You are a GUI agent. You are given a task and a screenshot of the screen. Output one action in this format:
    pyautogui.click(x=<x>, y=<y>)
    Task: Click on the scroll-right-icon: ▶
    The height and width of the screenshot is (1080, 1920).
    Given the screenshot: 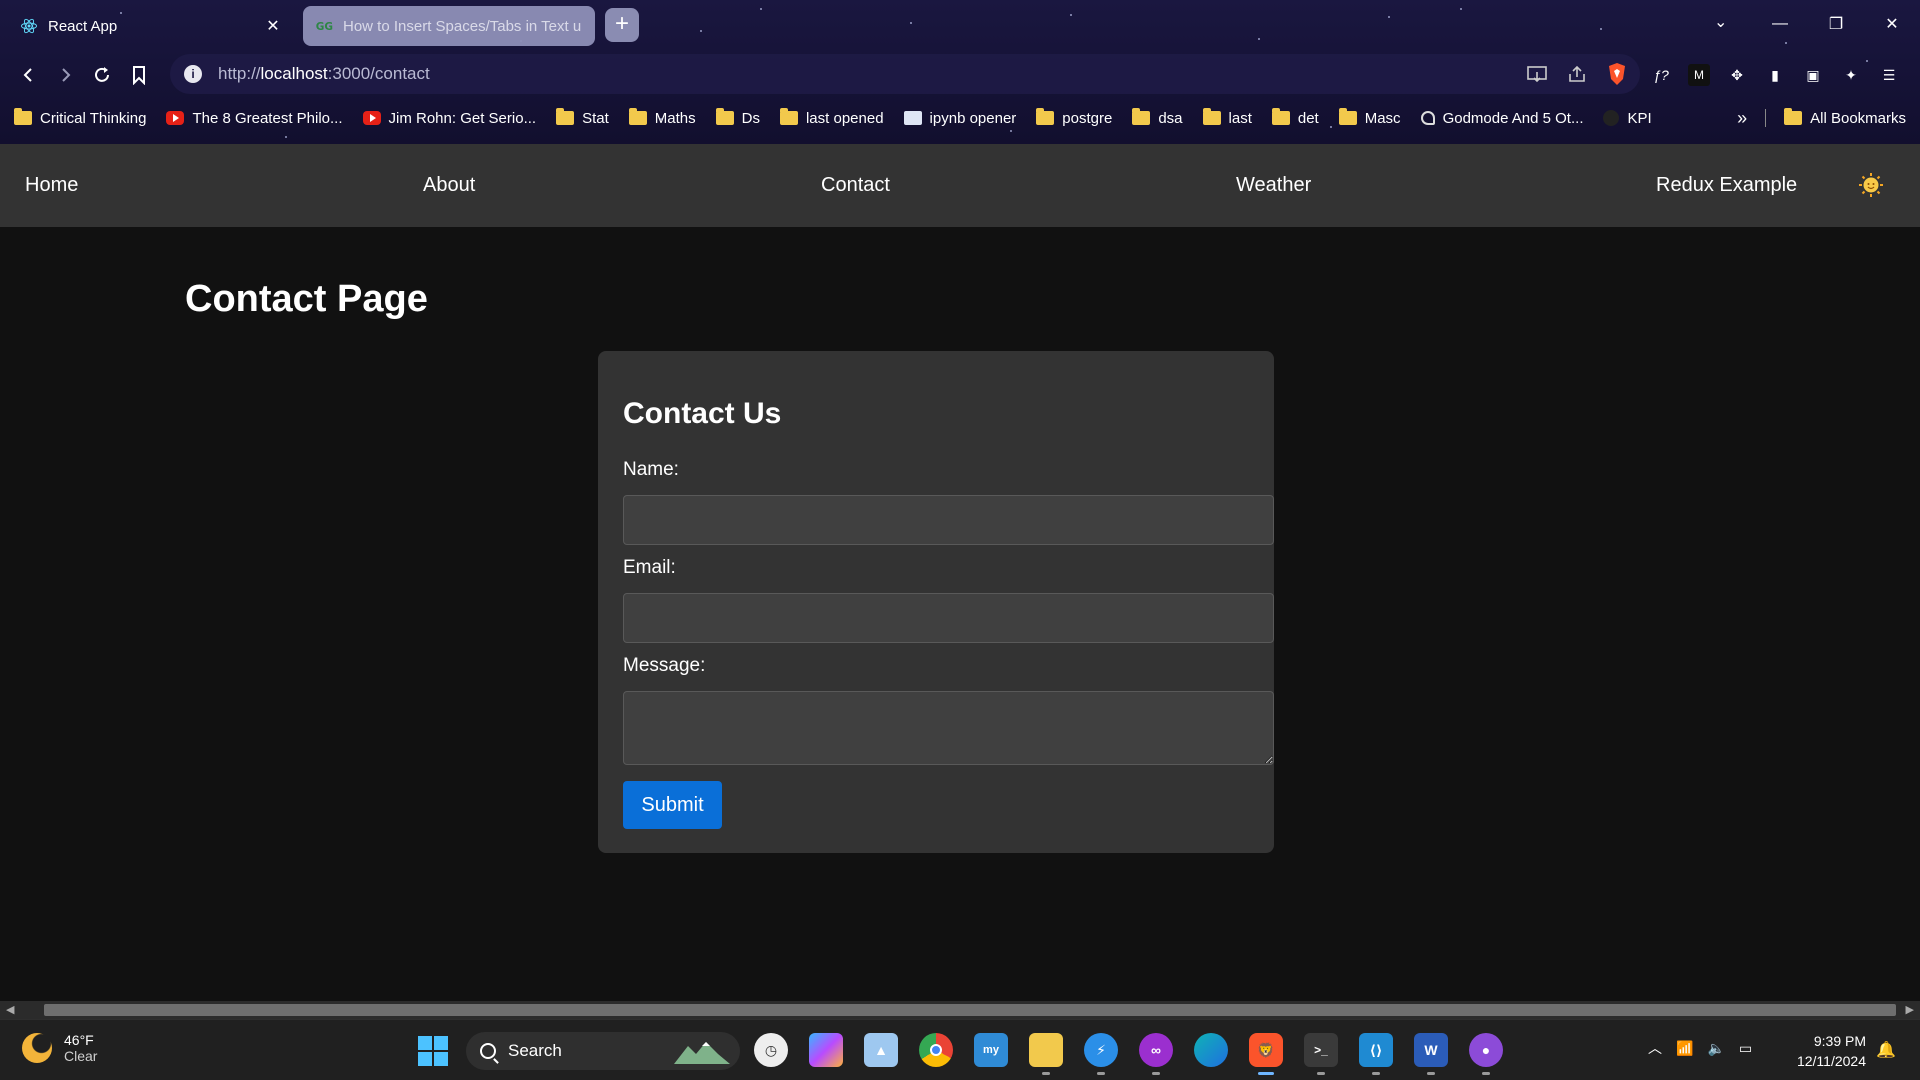 What is the action you would take?
    pyautogui.click(x=1910, y=1009)
    